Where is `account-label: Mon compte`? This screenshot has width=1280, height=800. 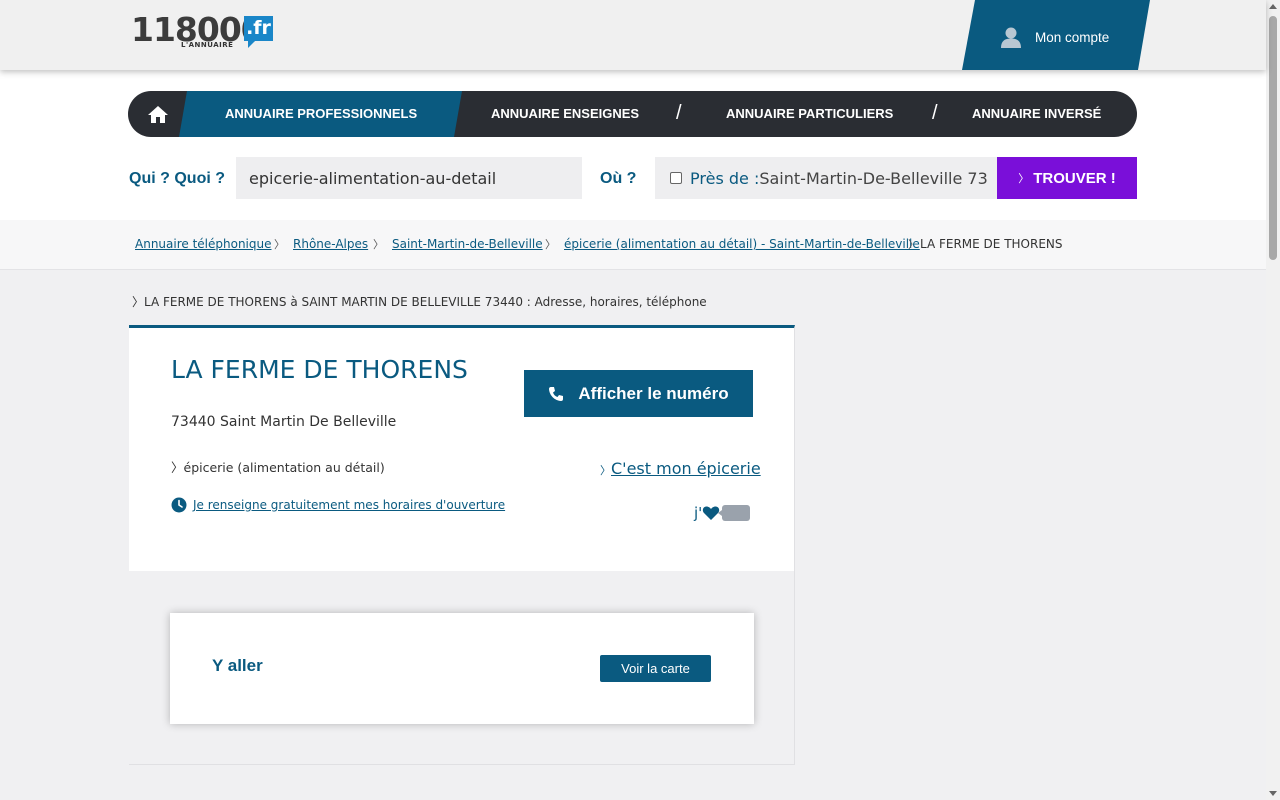 account-label: Mon compte is located at coordinates (1072, 37).